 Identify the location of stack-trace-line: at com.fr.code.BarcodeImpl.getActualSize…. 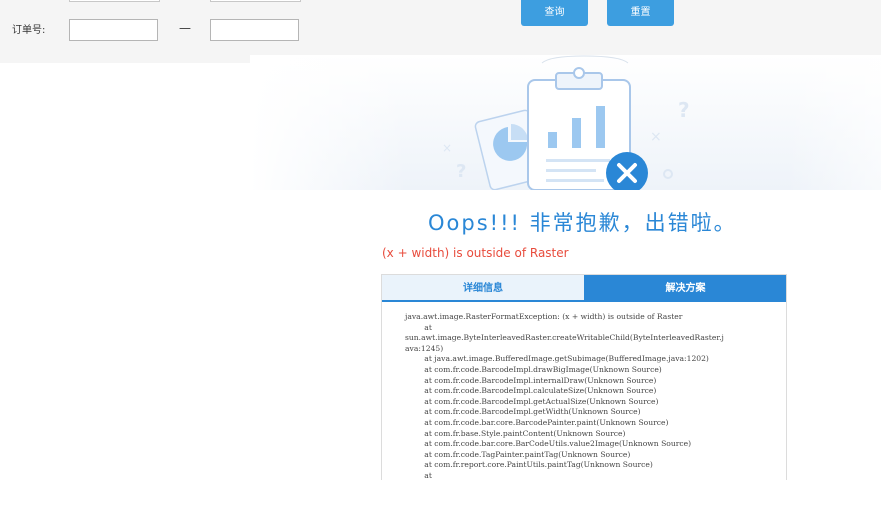
(532, 401).